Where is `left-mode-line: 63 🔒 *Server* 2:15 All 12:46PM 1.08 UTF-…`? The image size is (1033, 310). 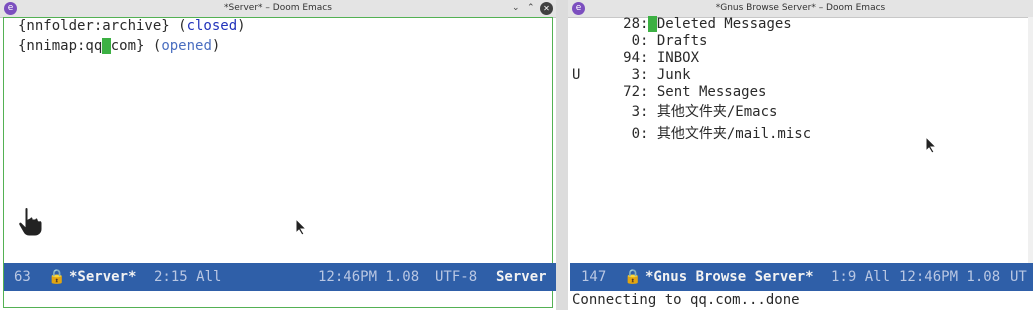
left-mode-line: 63 🔒 *Server* 2:15 All 12:46PM 1.08 UTF-… is located at coordinates (280, 277).